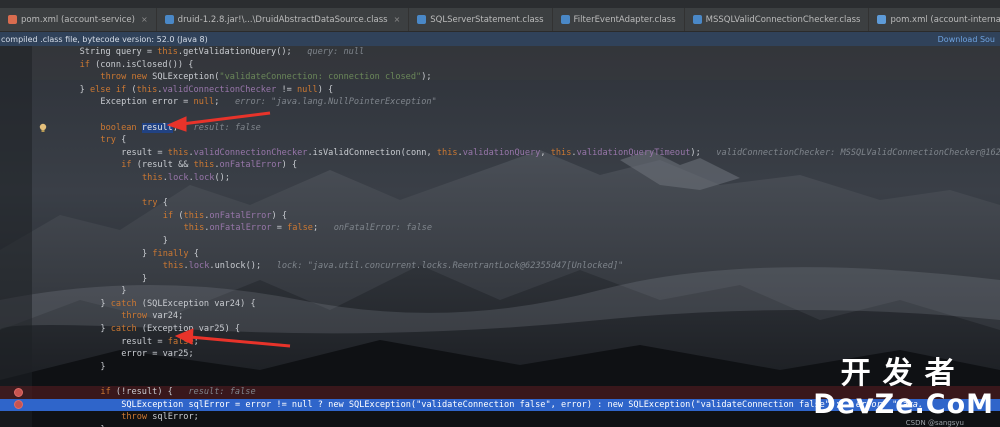  I want to click on code-text: } finally {, so click(170, 253).